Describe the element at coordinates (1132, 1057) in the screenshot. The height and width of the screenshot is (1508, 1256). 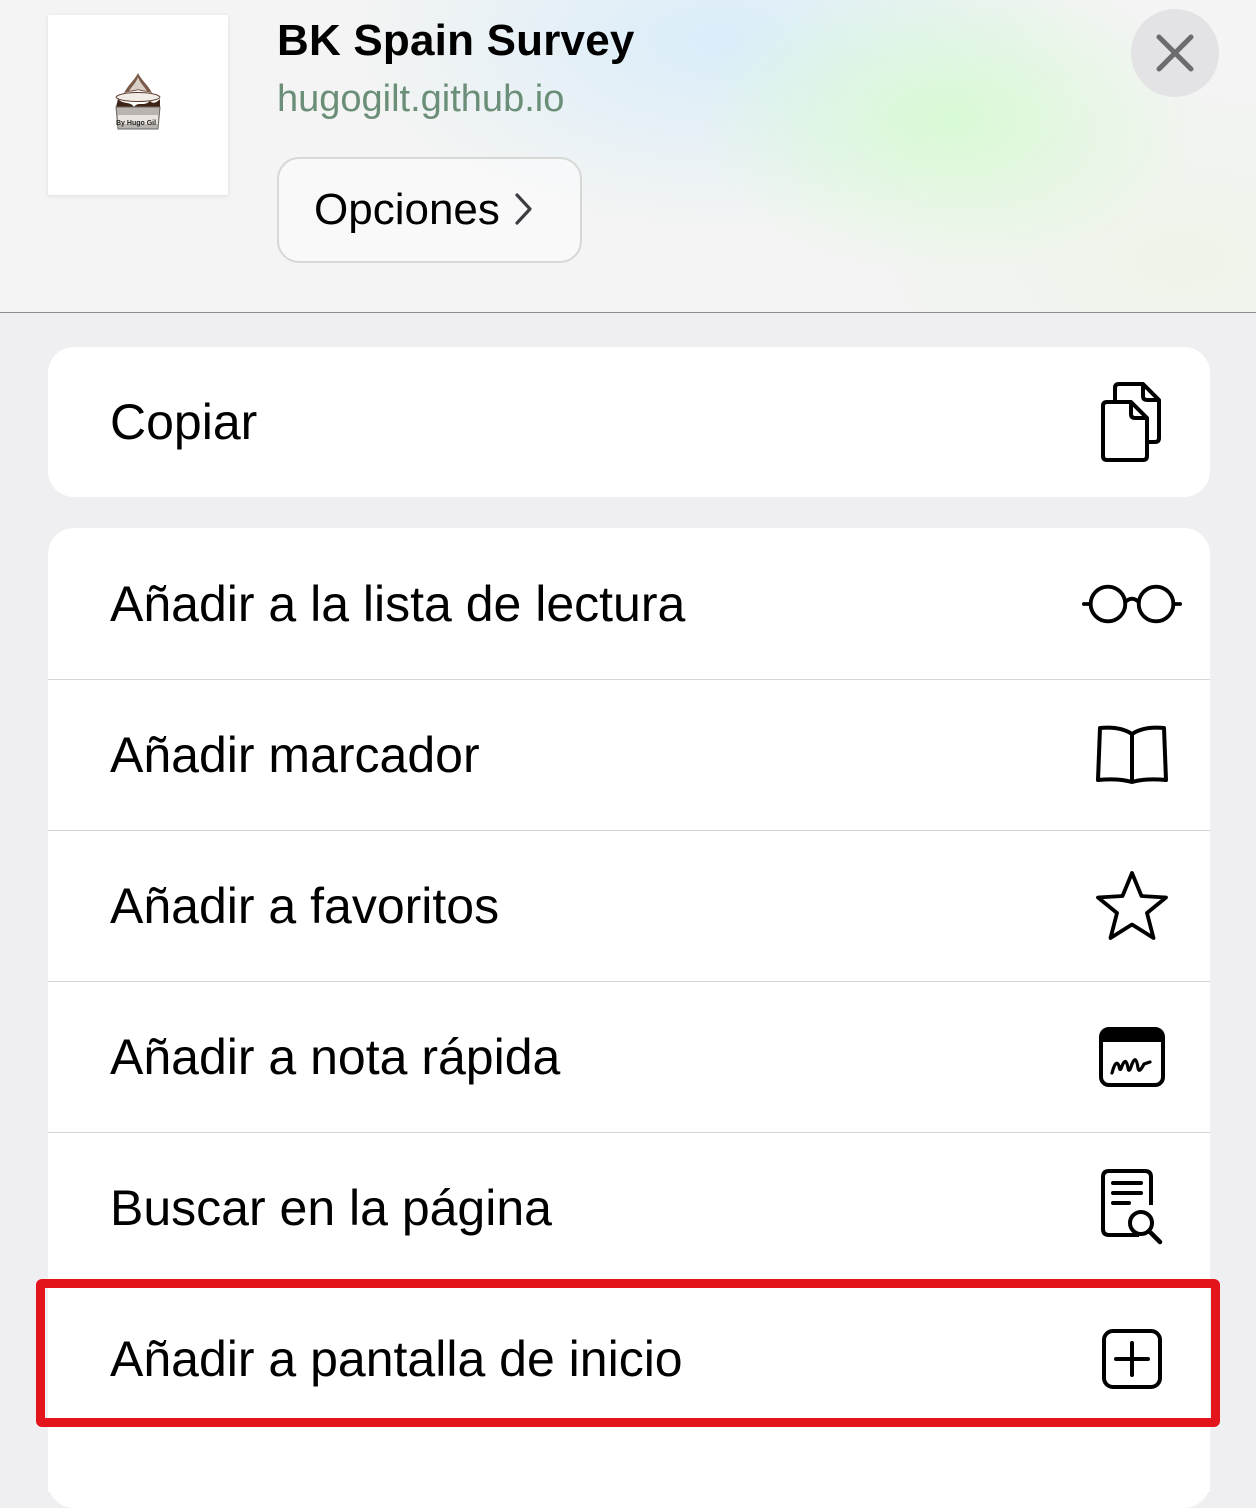
I see `quick-note-icon` at that location.